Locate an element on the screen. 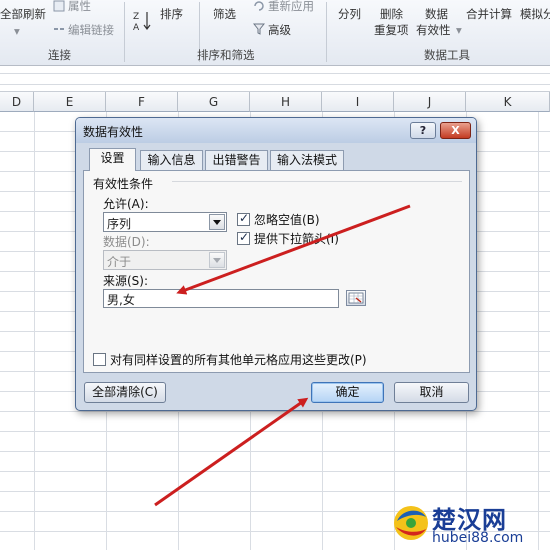  column-header-k: K is located at coordinates (508, 102).